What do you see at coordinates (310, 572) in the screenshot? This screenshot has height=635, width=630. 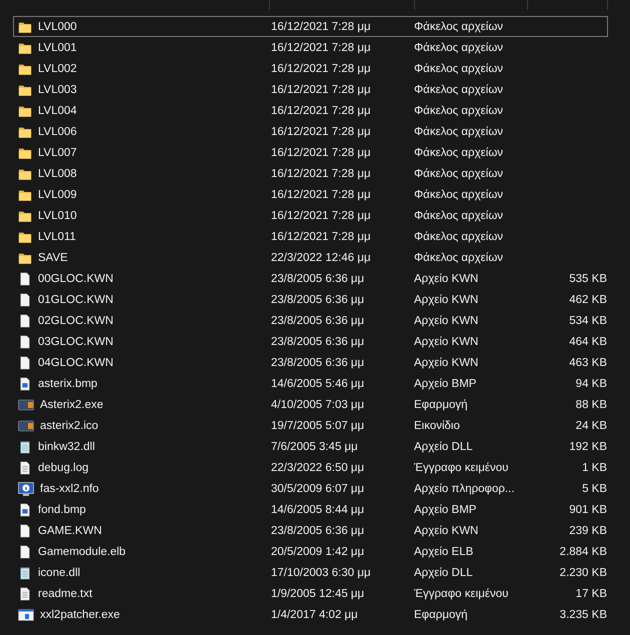 I see `file-row: icone.dll 17/10/2003 6:30 μμ Αρχείο DLL 2.230 KB` at bounding box center [310, 572].